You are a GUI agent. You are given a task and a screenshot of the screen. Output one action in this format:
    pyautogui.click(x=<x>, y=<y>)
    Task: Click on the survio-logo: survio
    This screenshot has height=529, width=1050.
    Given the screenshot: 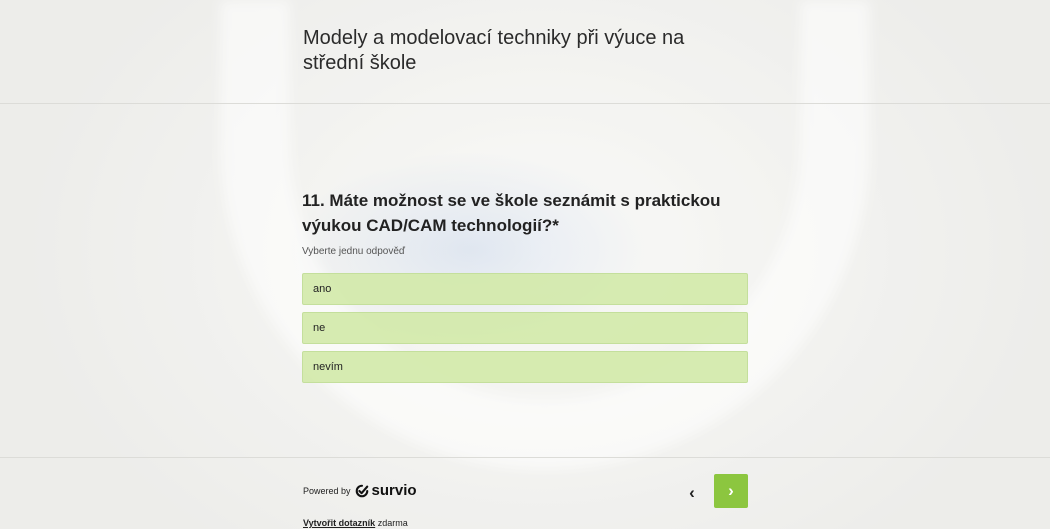 What is the action you would take?
    pyautogui.click(x=386, y=490)
    